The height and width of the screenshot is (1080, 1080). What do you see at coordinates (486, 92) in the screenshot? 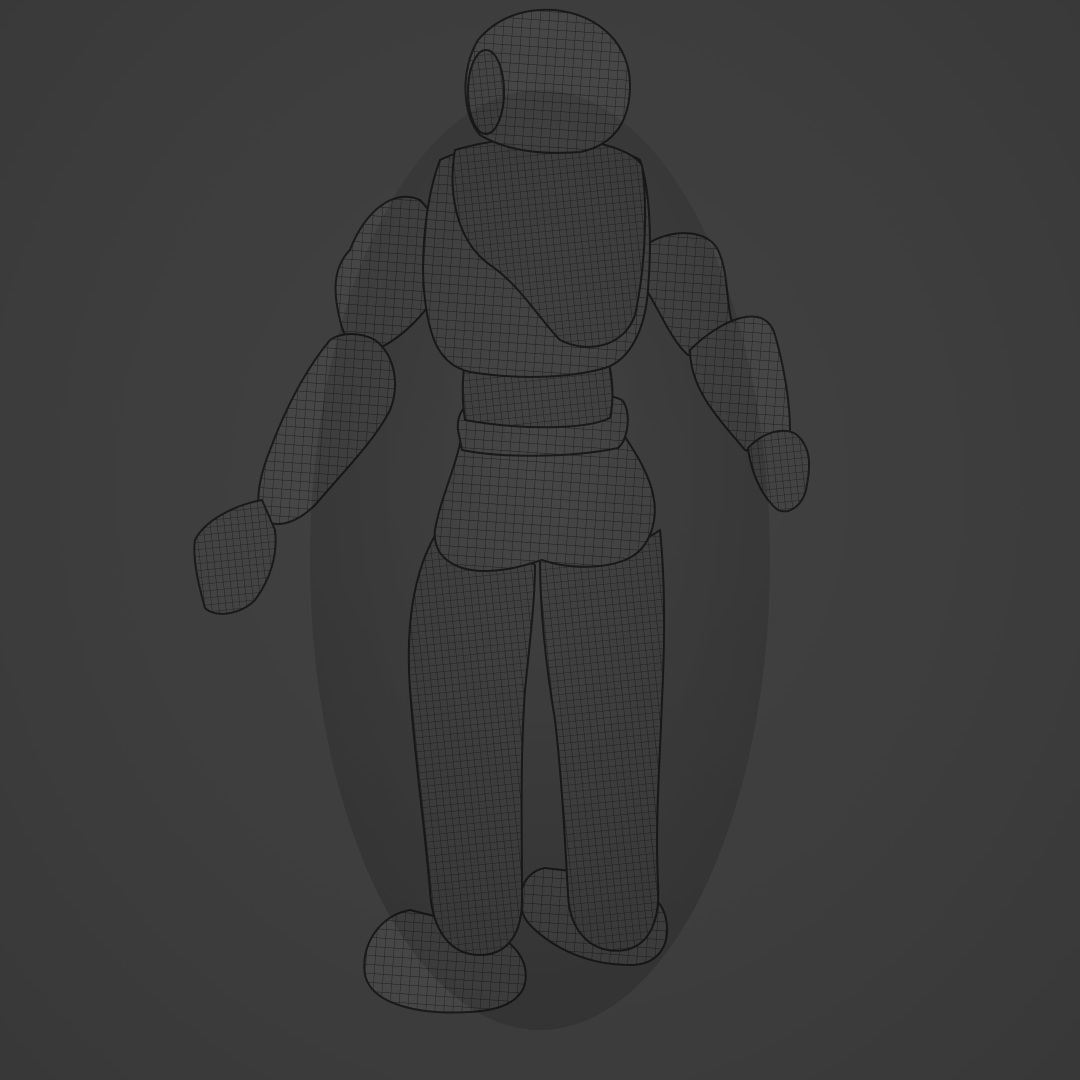
I see `mesh-helmet-ear` at bounding box center [486, 92].